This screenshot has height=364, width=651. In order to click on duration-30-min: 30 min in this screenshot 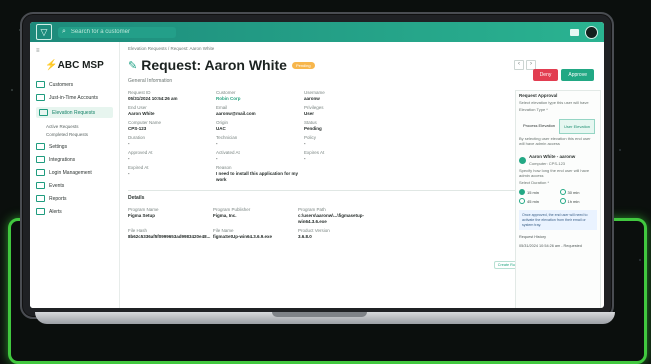, I will do `click(578, 192)`.